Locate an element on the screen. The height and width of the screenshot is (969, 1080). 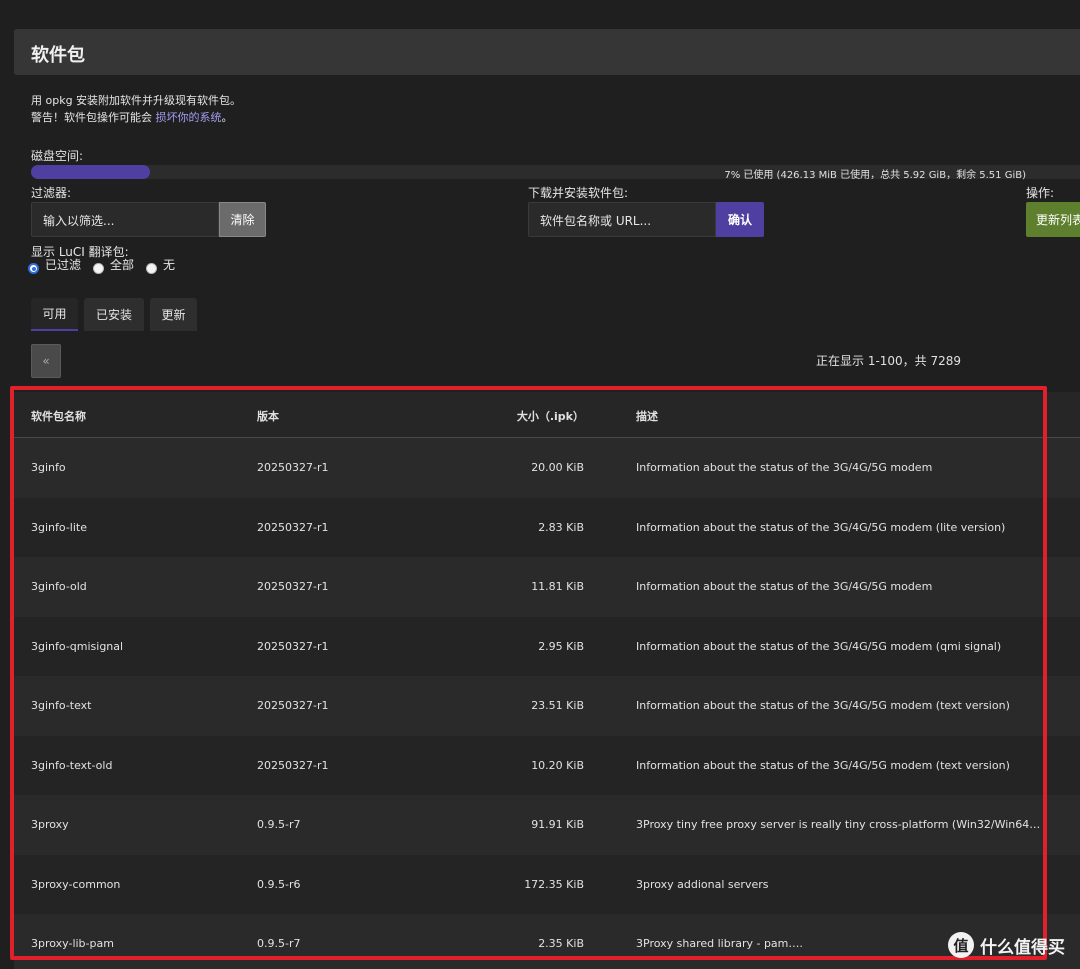
package-name: 3ginfo-text-old is located at coordinates (72, 765).